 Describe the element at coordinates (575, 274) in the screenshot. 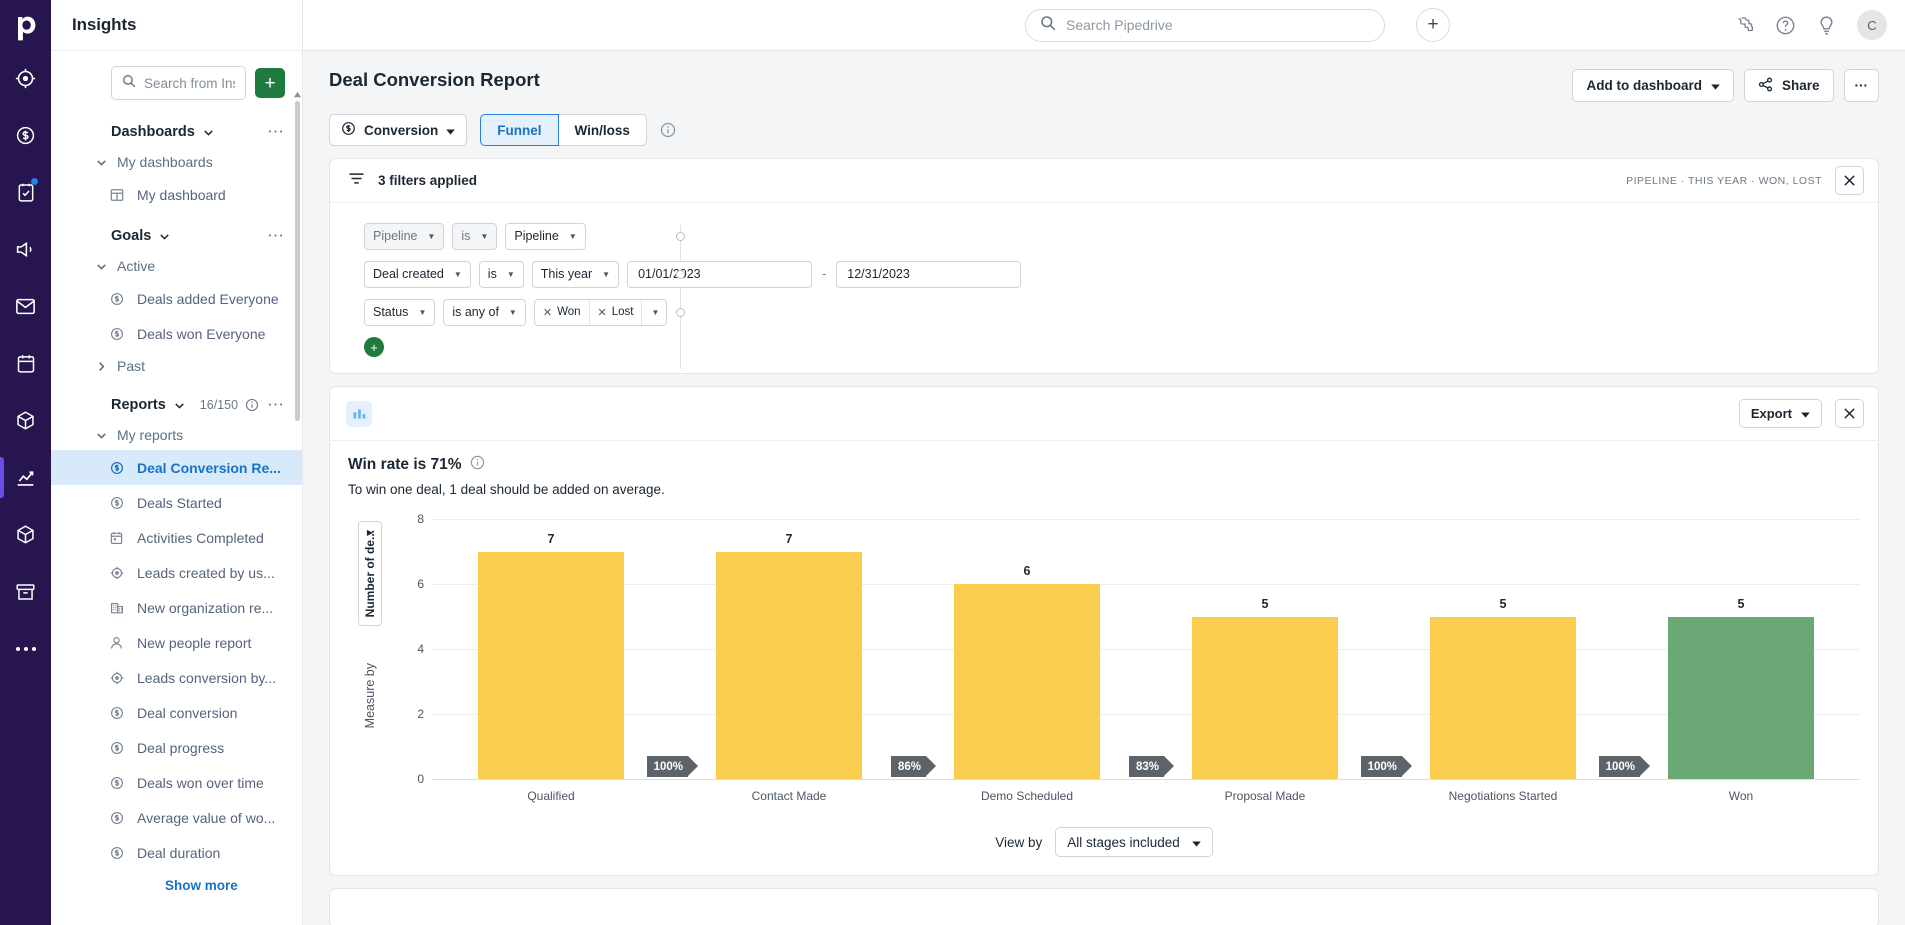

I see `filter-value-this-year: This year ▼` at that location.